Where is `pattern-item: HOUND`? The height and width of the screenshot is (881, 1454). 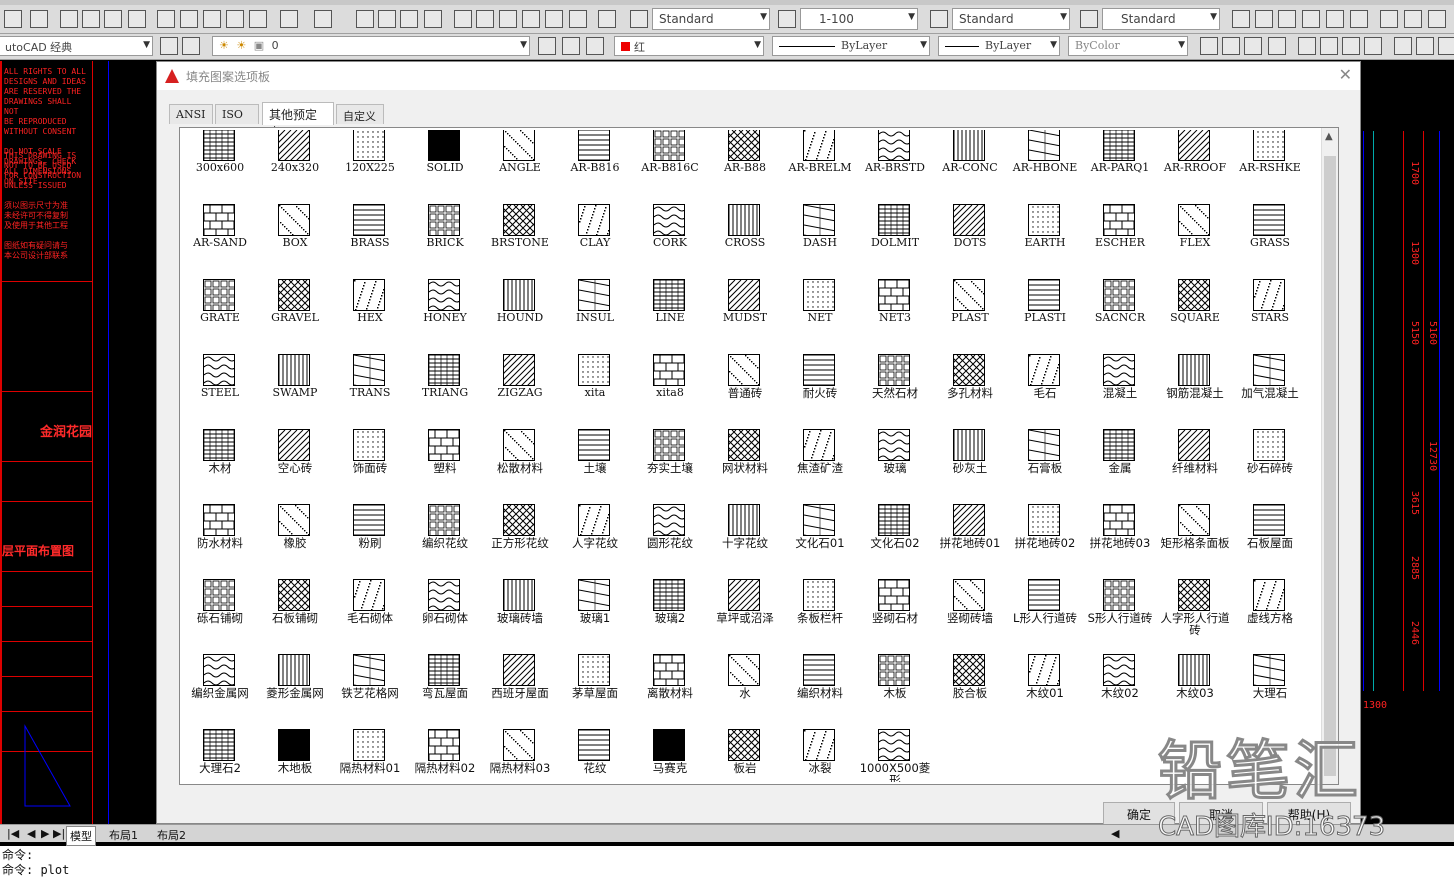 pattern-item: HOUND is located at coordinates (520, 311).